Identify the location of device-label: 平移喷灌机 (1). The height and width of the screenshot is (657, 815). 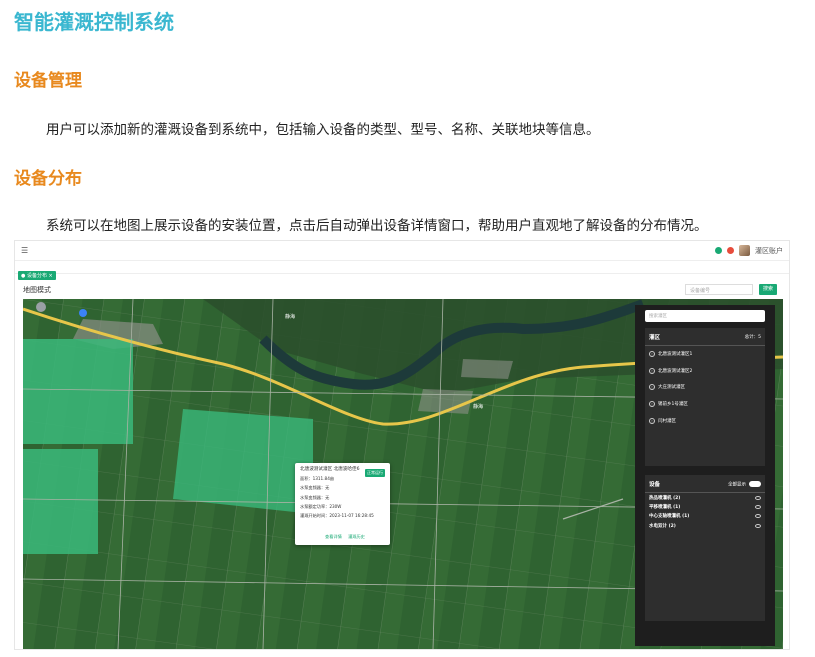
(665, 508).